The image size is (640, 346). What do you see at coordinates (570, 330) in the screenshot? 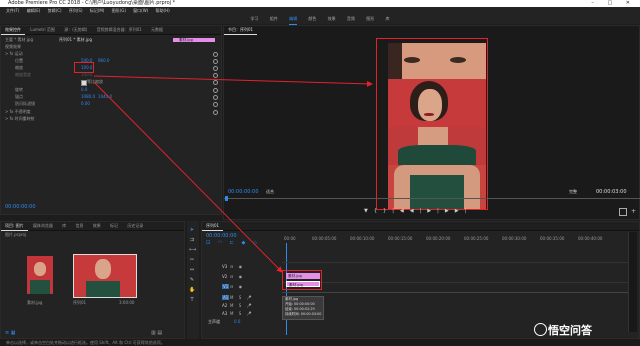
I see `watermark-text: 悟空问答` at bounding box center [570, 330].